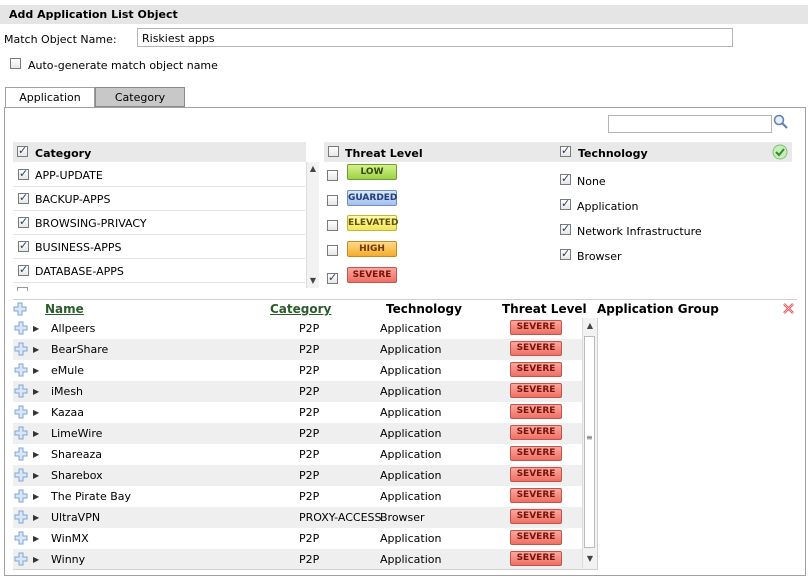  What do you see at coordinates (20, 309) in the screenshot?
I see `add-all-icon` at bounding box center [20, 309].